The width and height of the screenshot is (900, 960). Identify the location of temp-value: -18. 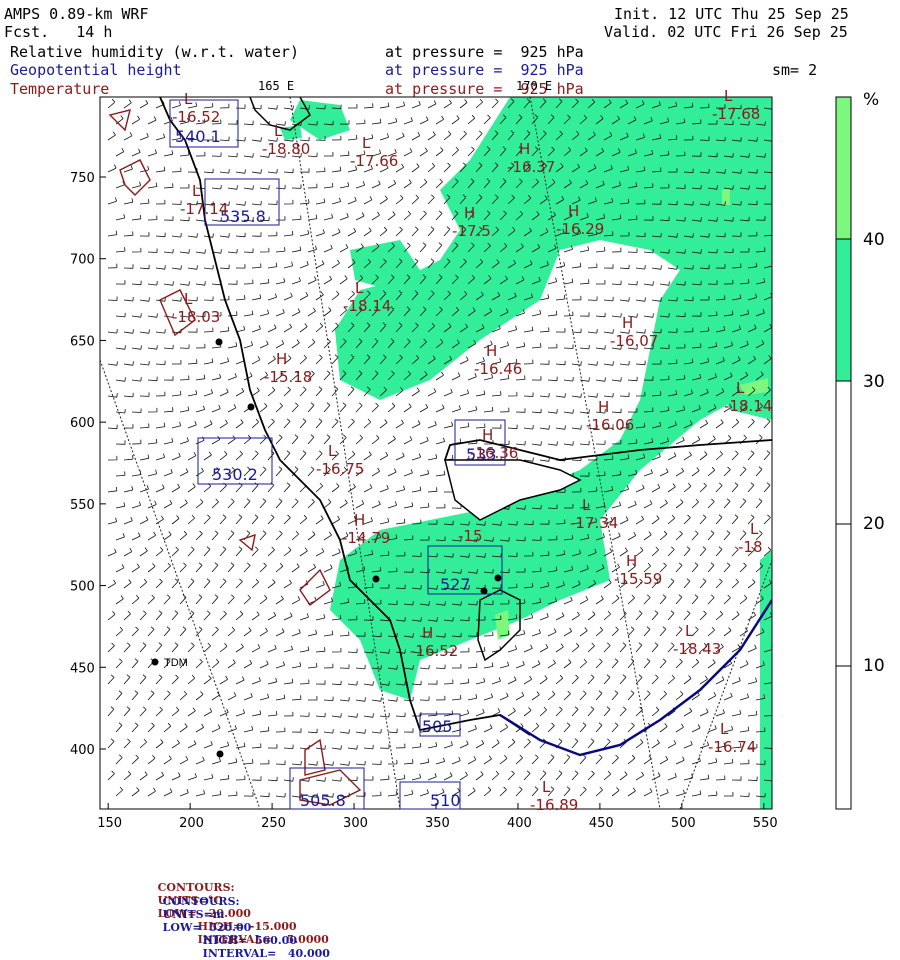
(750, 547).